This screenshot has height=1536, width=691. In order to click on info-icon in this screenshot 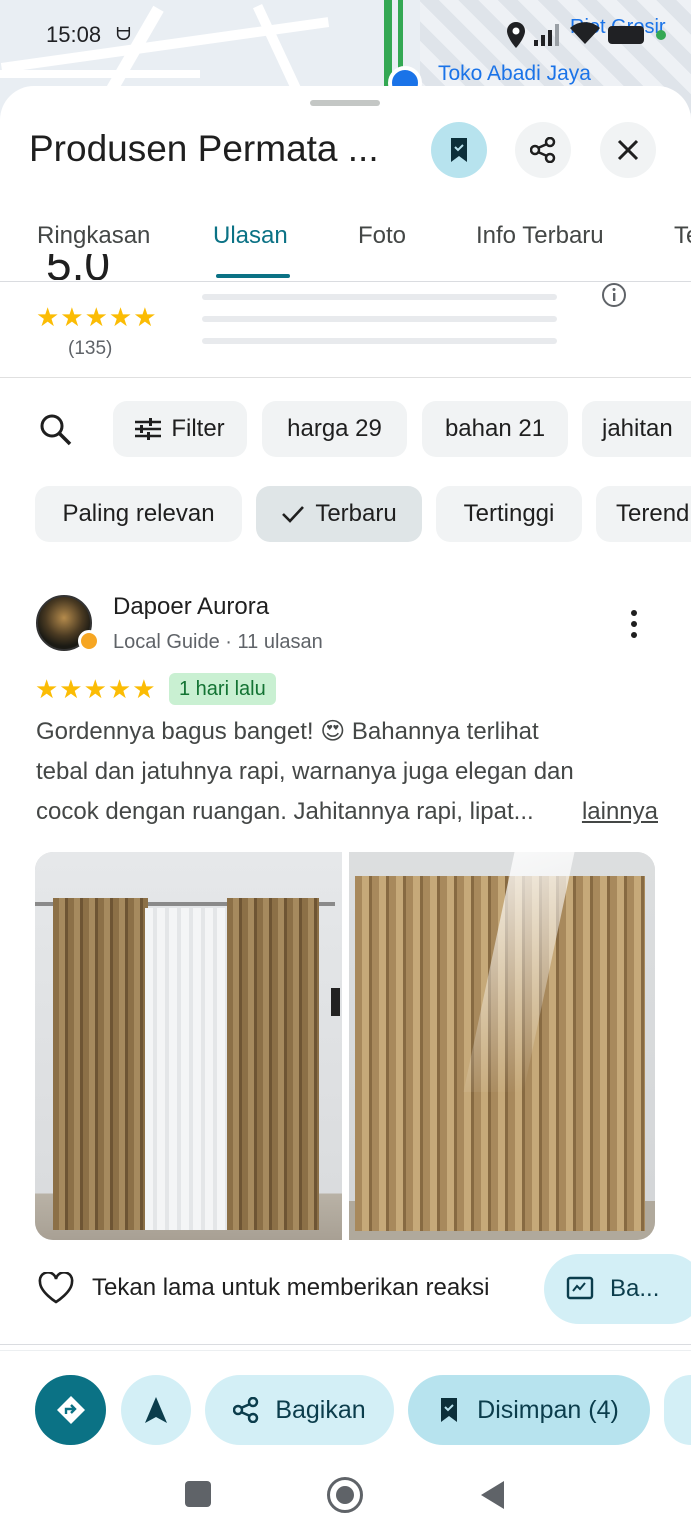, I will do `click(614, 295)`.